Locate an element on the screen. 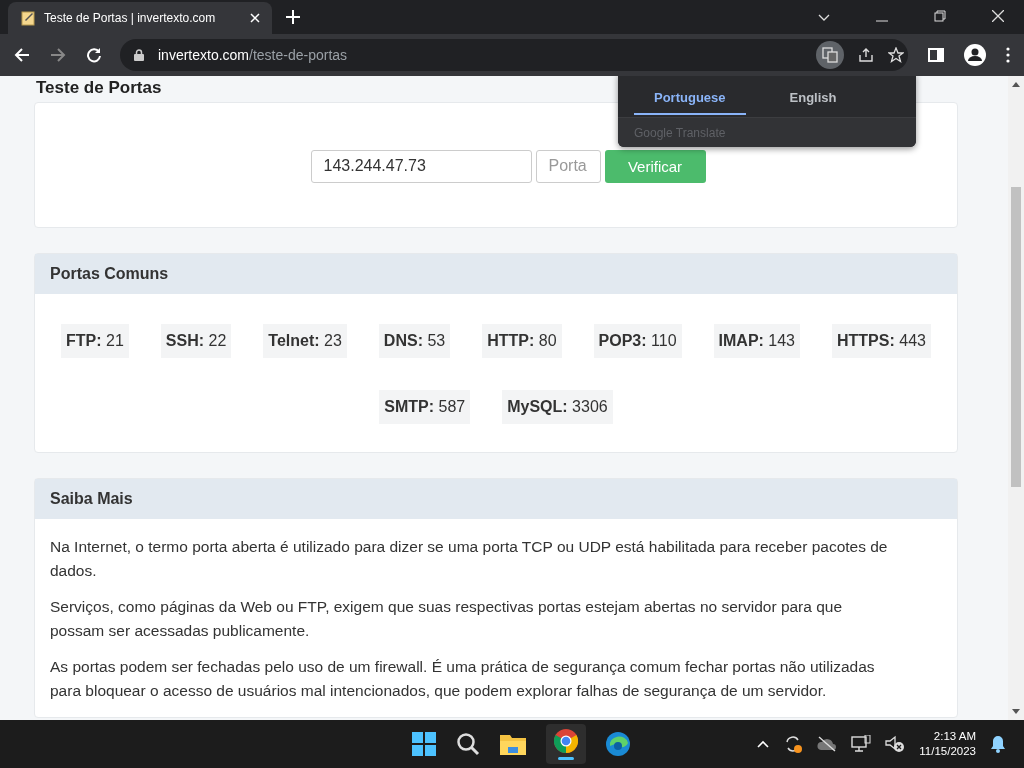  scroll-up-icon is located at coordinates (1016, 84).